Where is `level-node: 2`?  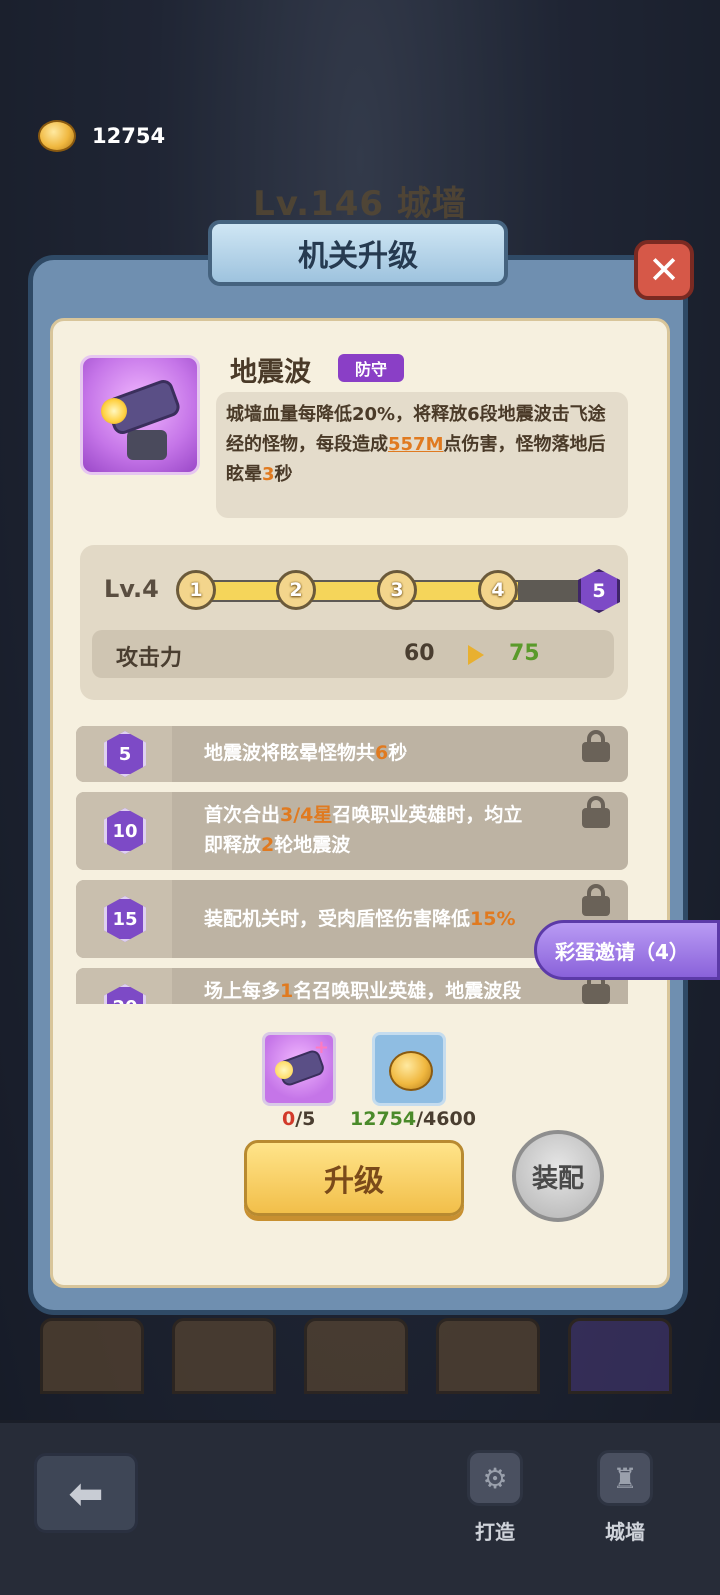 level-node: 2 is located at coordinates (296, 590).